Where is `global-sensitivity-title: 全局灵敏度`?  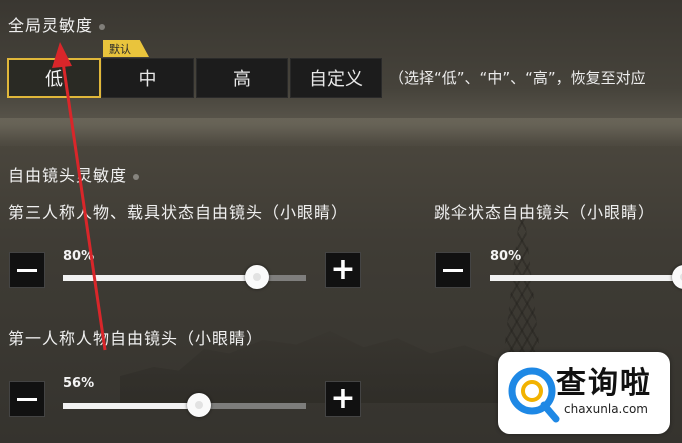 global-sensitivity-title: 全局灵敏度 is located at coordinates (57, 24).